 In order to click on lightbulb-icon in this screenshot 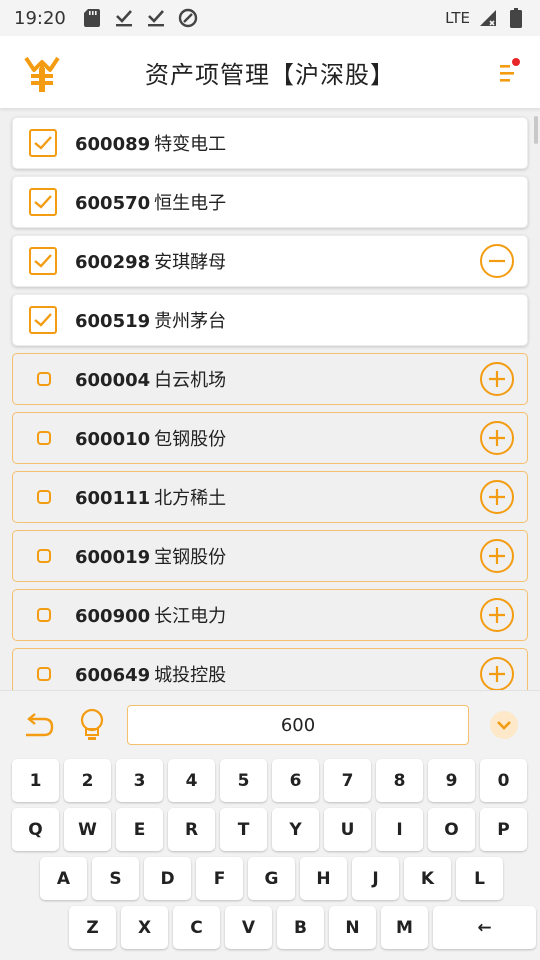, I will do `click(92, 725)`.